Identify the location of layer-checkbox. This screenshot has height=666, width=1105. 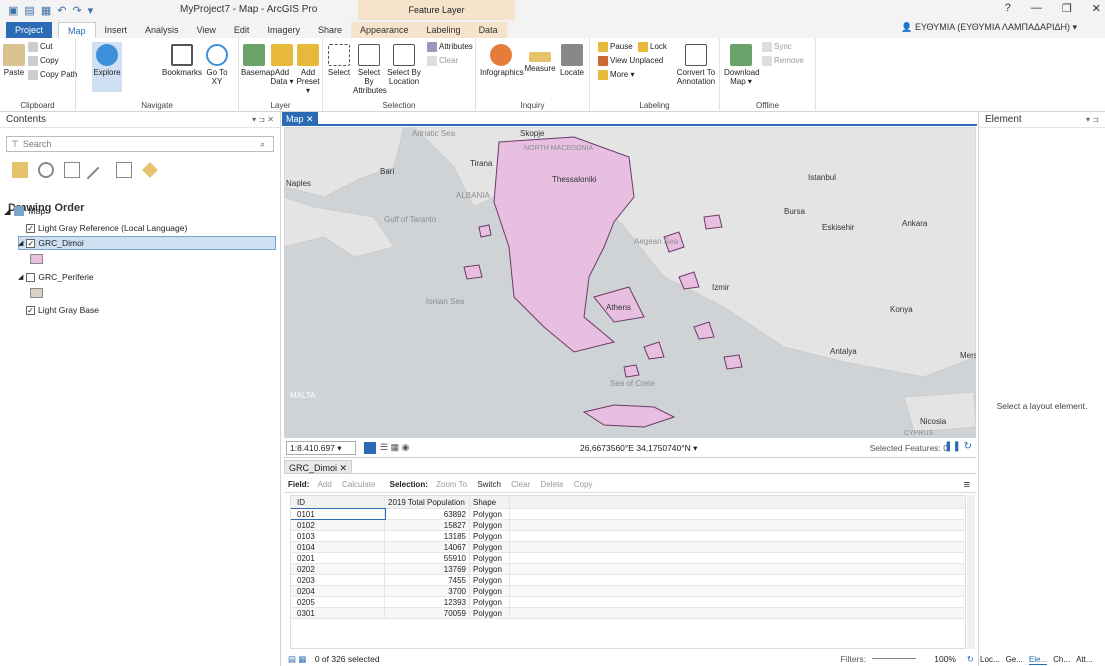
(31, 277).